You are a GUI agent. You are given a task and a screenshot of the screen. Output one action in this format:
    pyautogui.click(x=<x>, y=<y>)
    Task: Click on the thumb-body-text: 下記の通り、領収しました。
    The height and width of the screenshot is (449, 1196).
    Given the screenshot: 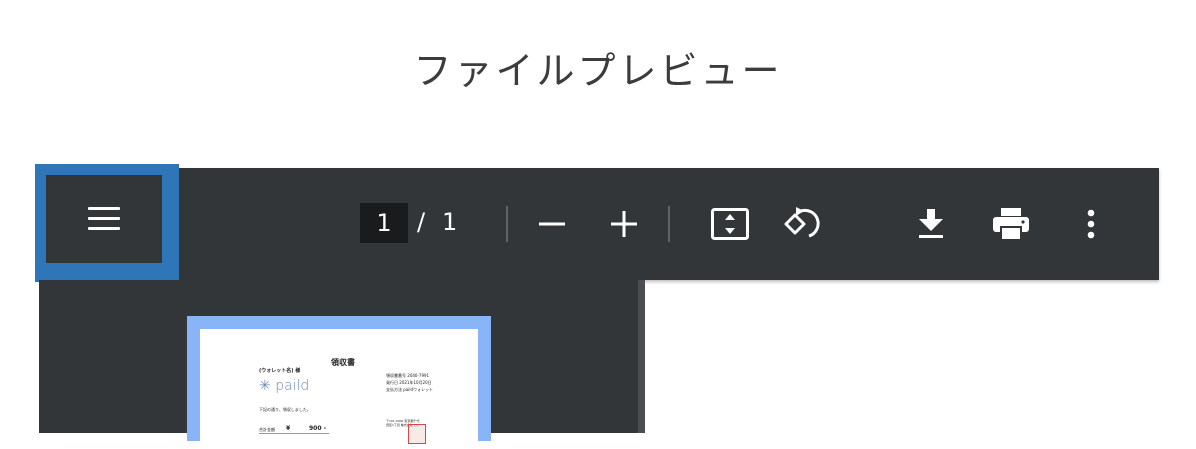 What is the action you would take?
    pyautogui.click(x=285, y=409)
    